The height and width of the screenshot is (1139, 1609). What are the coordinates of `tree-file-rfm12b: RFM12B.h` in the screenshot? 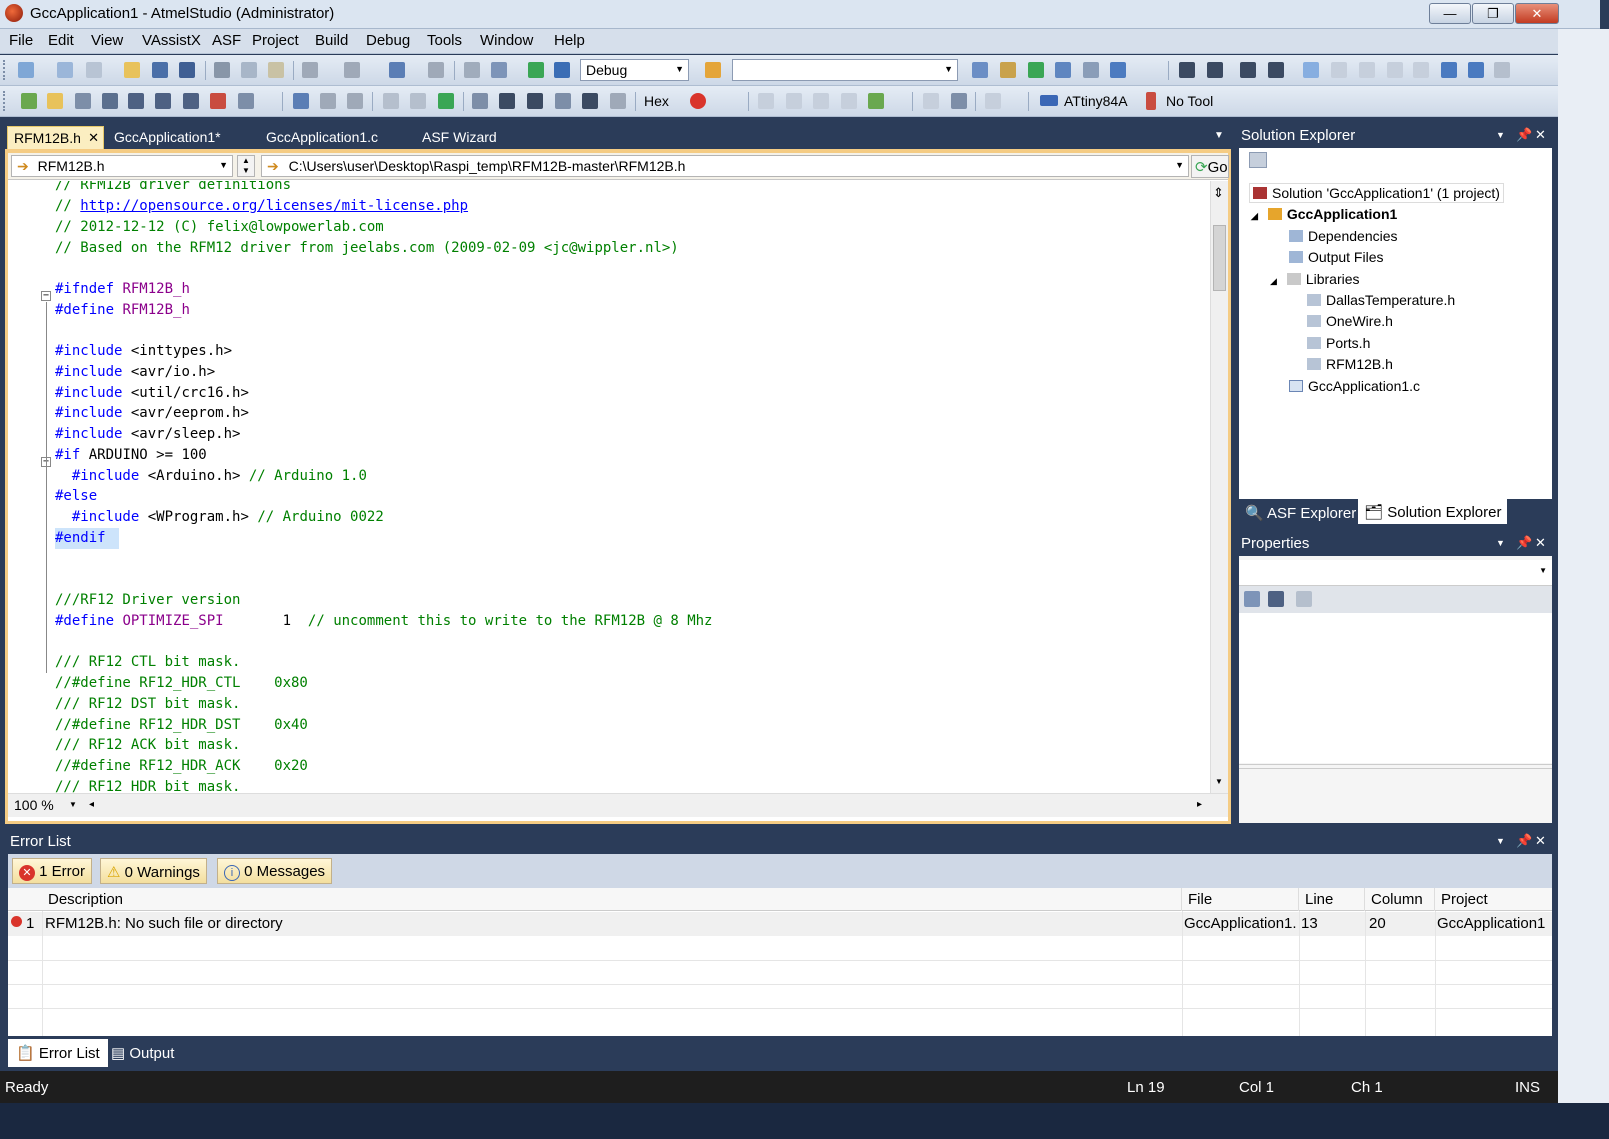 It's located at (1350, 364).